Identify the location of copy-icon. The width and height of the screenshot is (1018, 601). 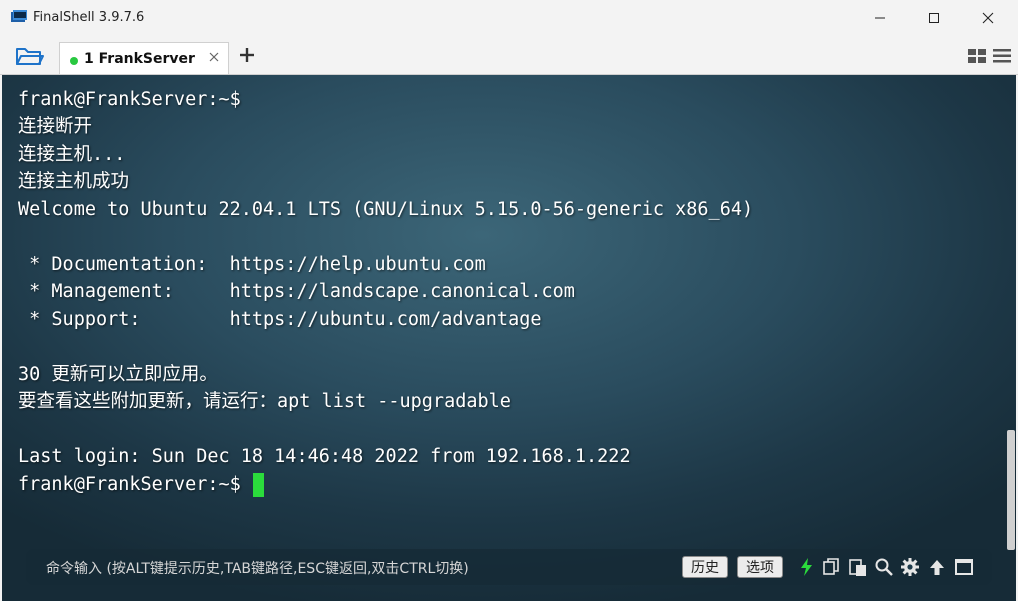
(832, 567).